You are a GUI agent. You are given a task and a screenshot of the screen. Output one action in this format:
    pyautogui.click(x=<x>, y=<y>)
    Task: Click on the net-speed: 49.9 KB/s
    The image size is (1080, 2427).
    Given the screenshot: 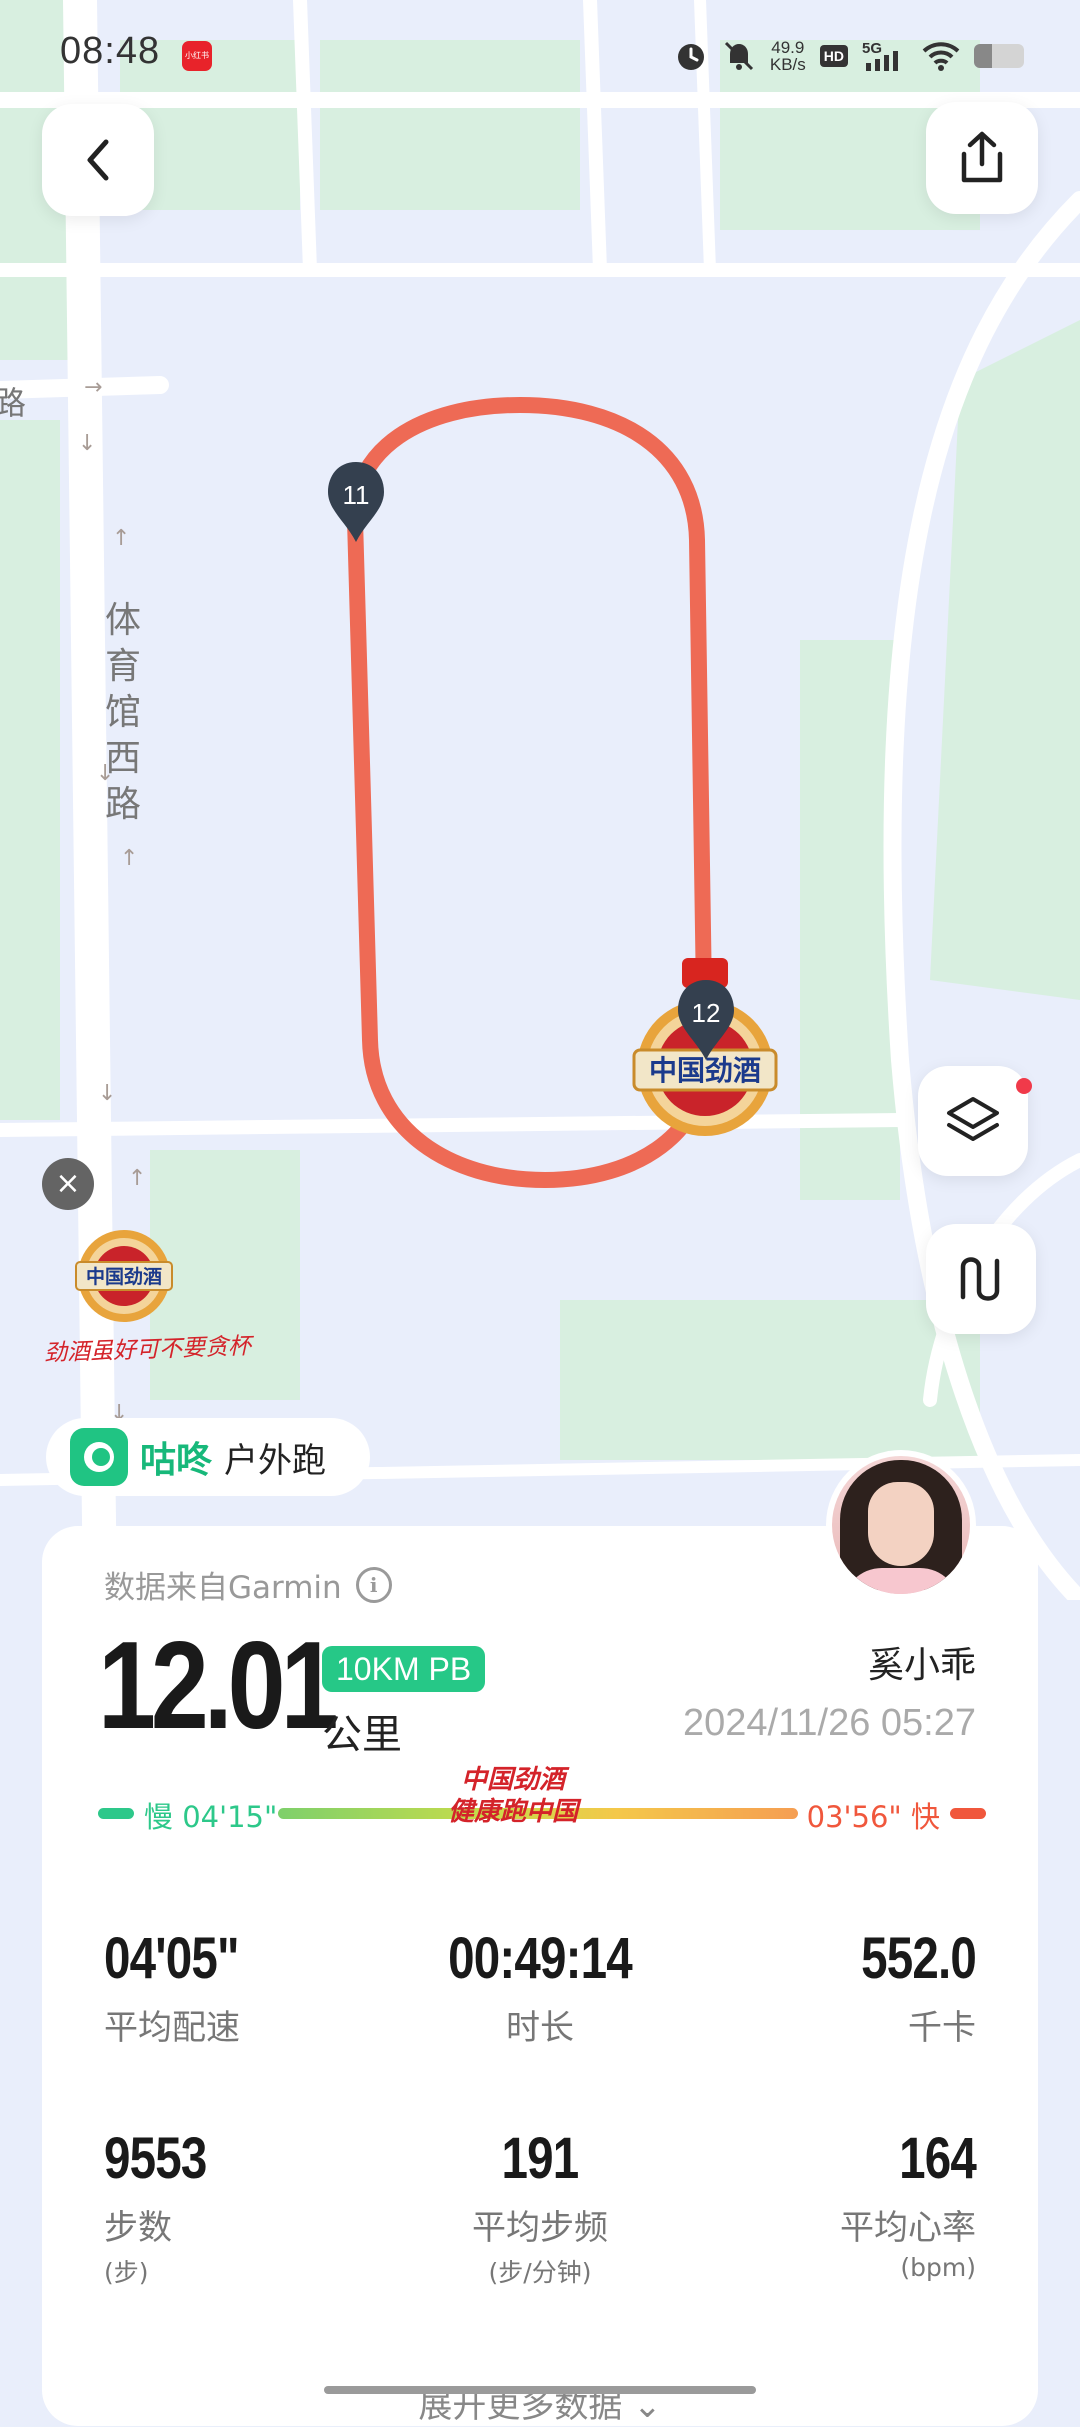 What is the action you would take?
    pyautogui.click(x=788, y=56)
    